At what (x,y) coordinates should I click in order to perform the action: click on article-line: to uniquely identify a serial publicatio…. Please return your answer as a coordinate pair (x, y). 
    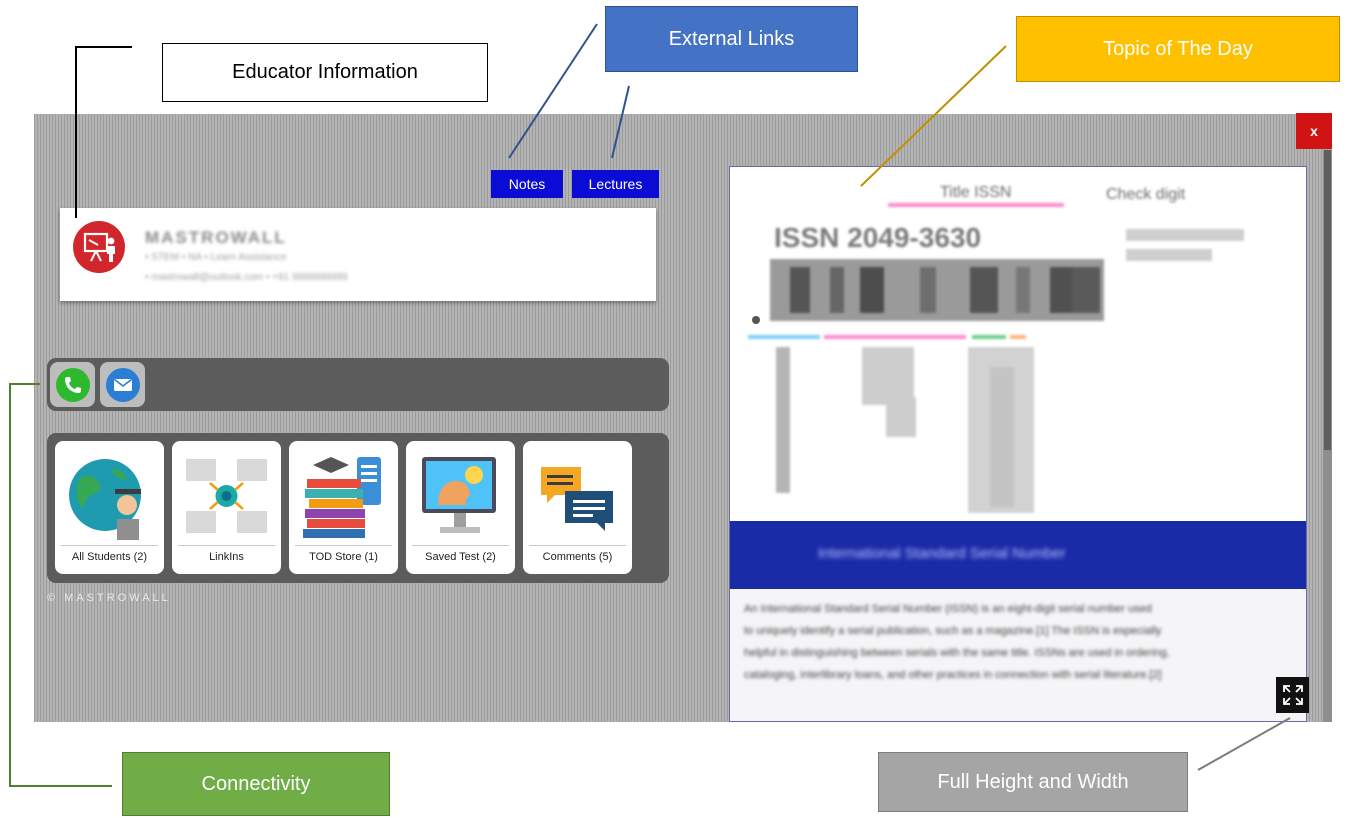
    Looking at the image, I should click on (953, 631).